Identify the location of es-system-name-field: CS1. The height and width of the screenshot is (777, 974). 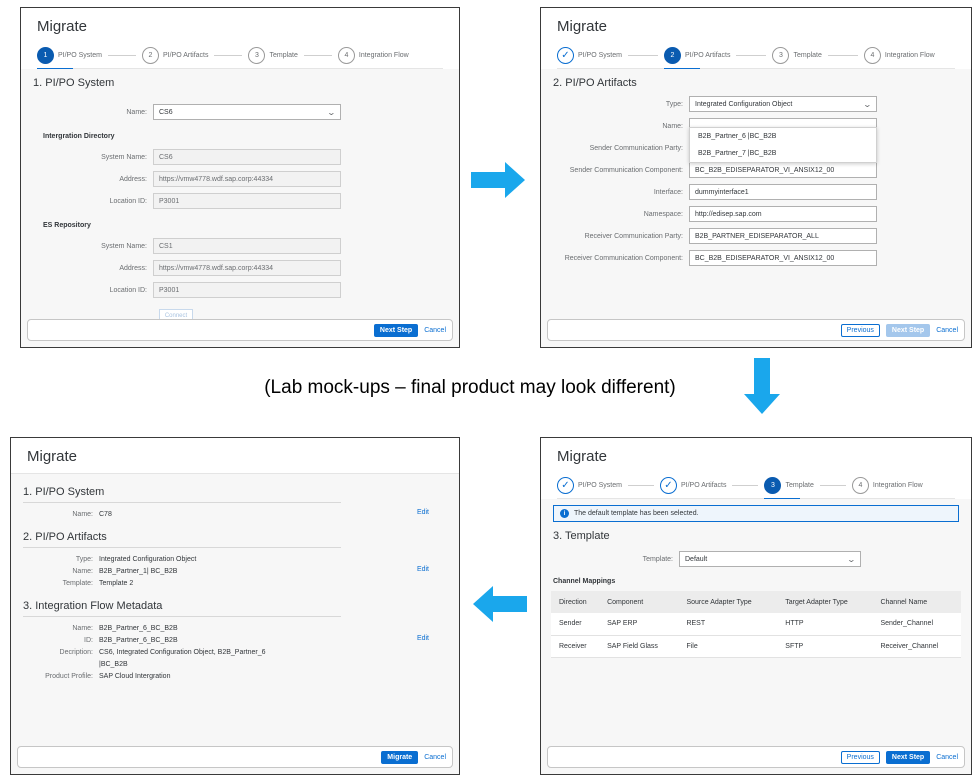
(247, 246).